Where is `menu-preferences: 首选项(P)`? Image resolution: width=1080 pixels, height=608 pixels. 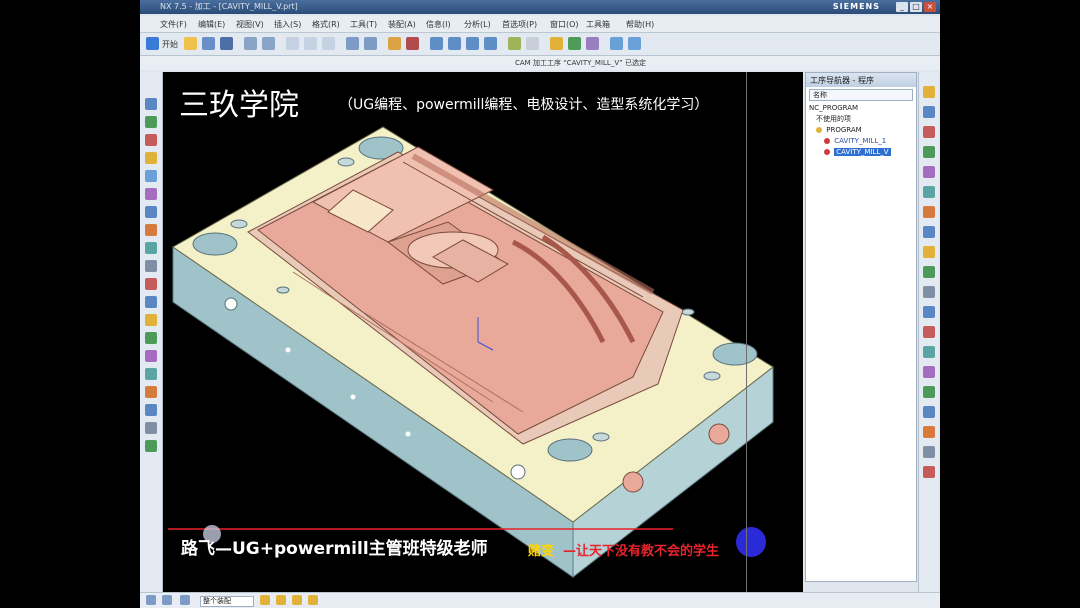
menu-preferences: 首选项(P) is located at coordinates (519, 24).